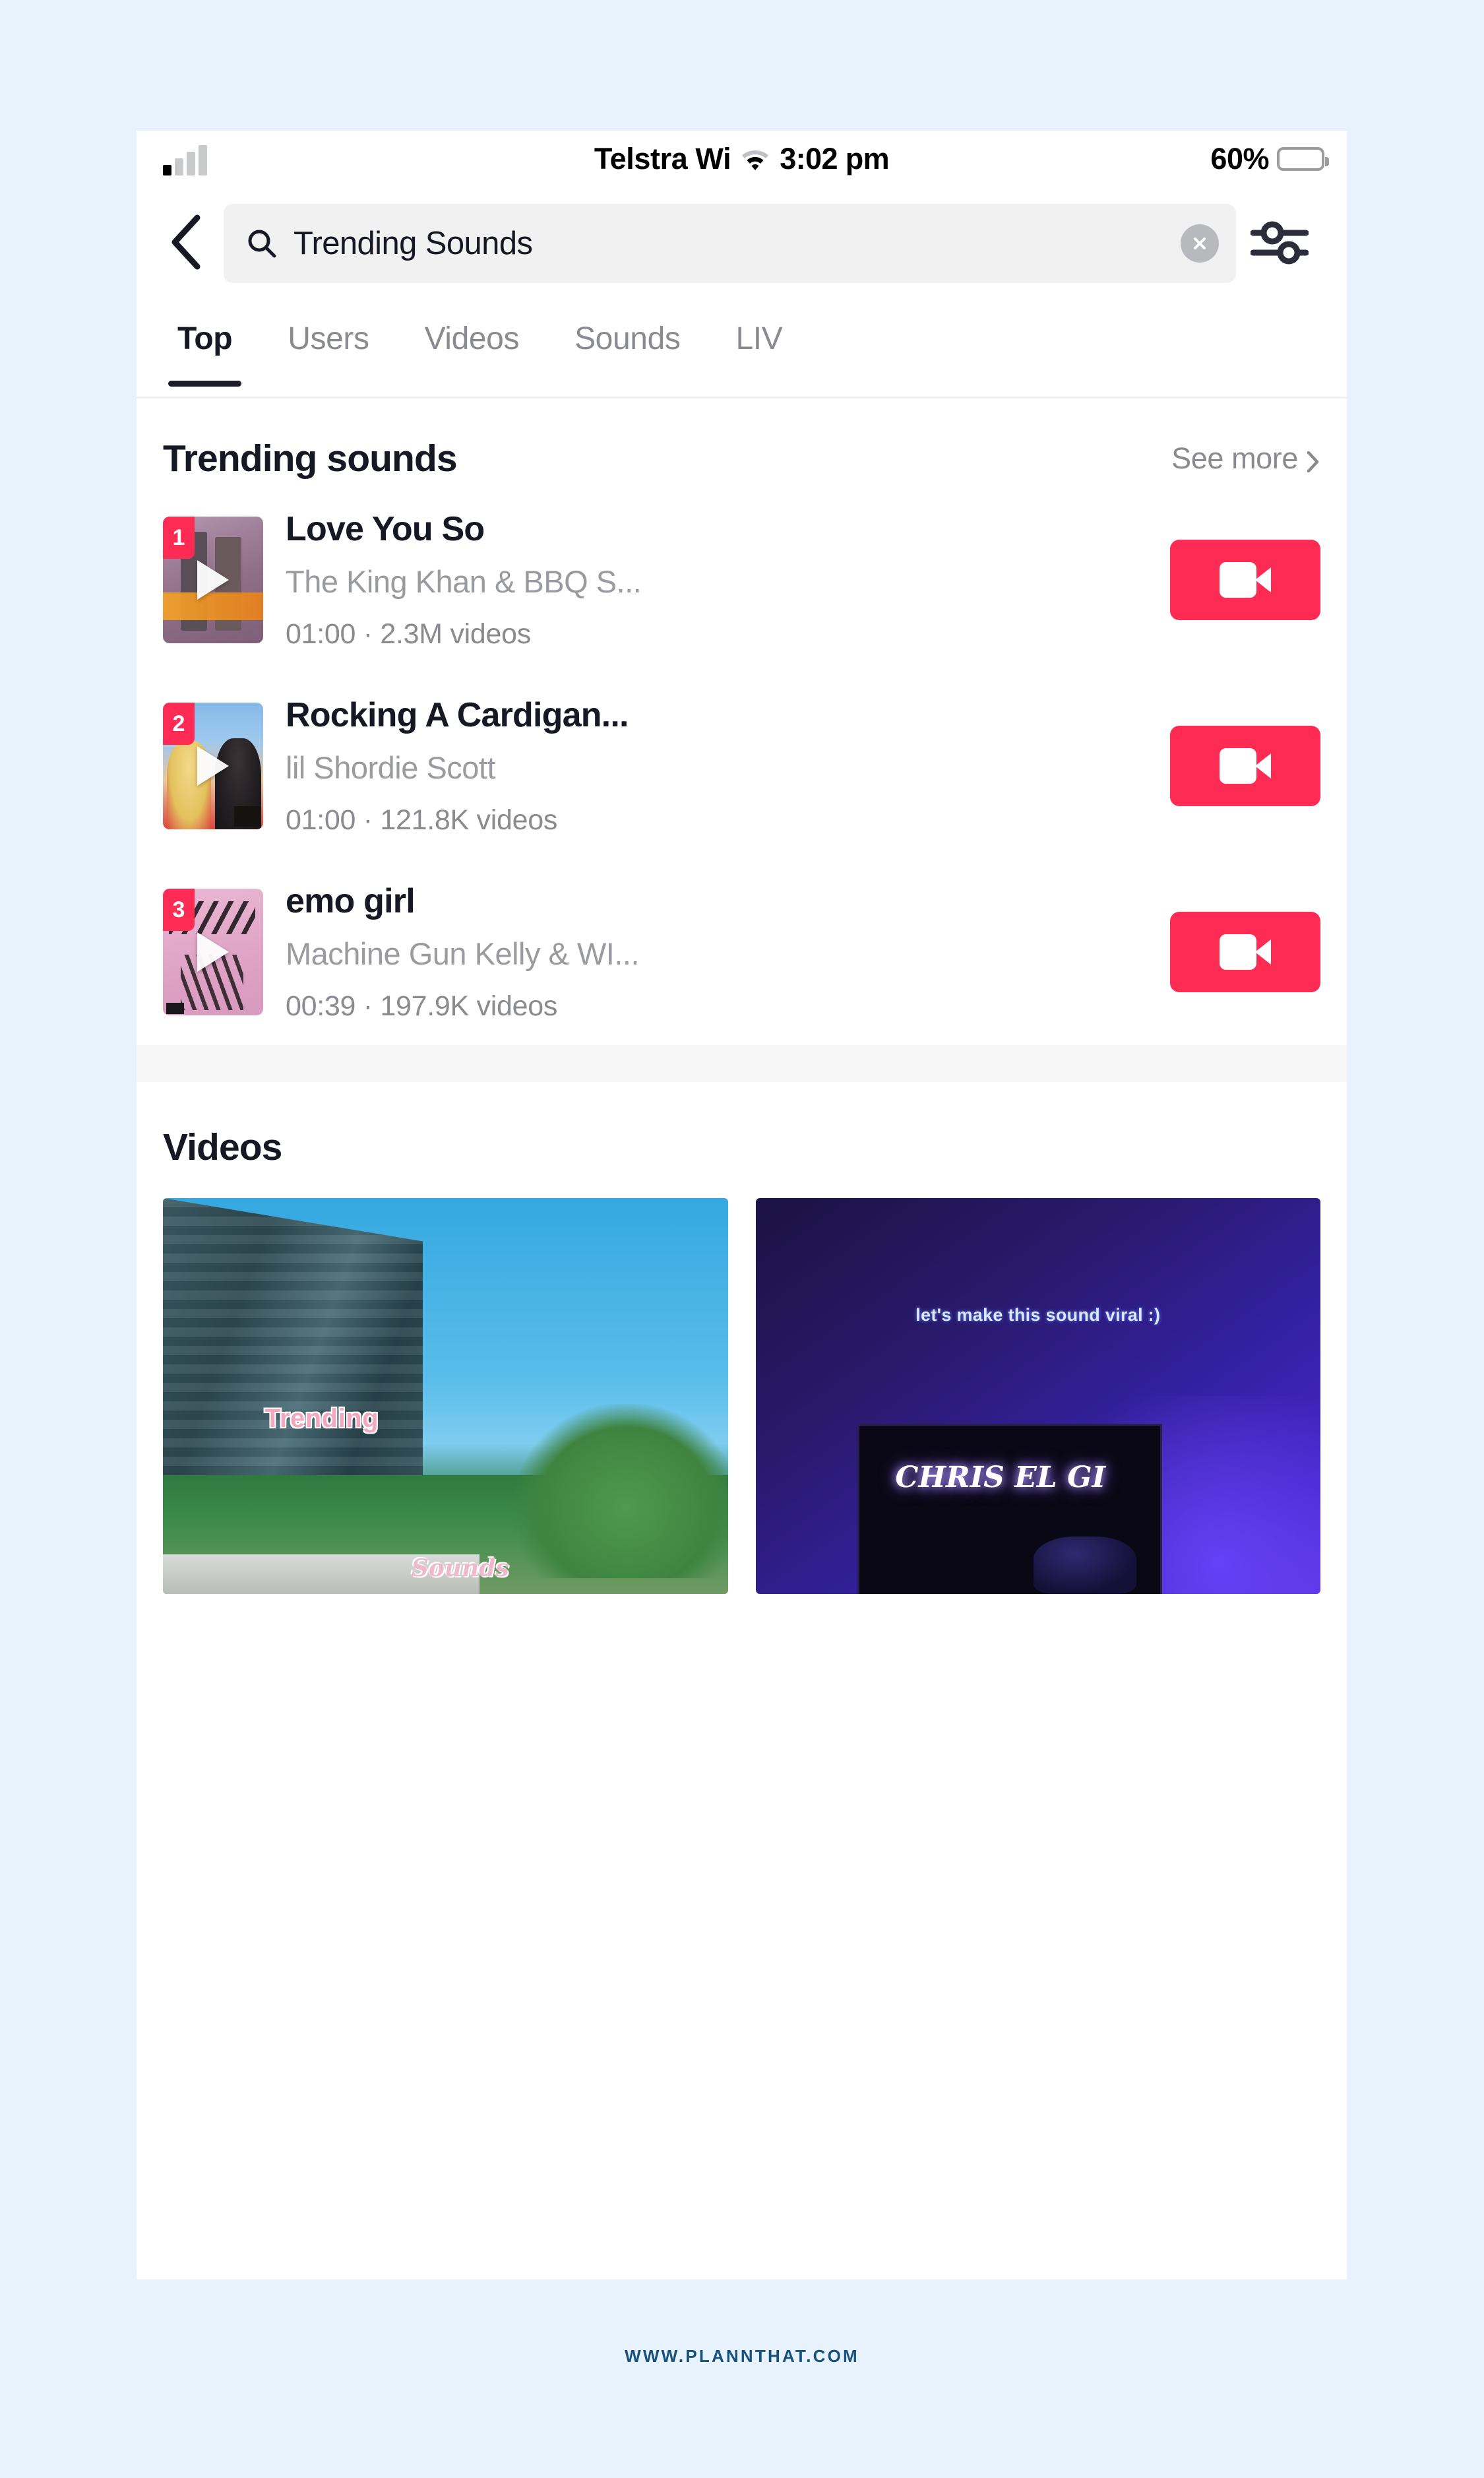 The image size is (1484, 2478). I want to click on tab-videos: Videos, so click(472, 338).